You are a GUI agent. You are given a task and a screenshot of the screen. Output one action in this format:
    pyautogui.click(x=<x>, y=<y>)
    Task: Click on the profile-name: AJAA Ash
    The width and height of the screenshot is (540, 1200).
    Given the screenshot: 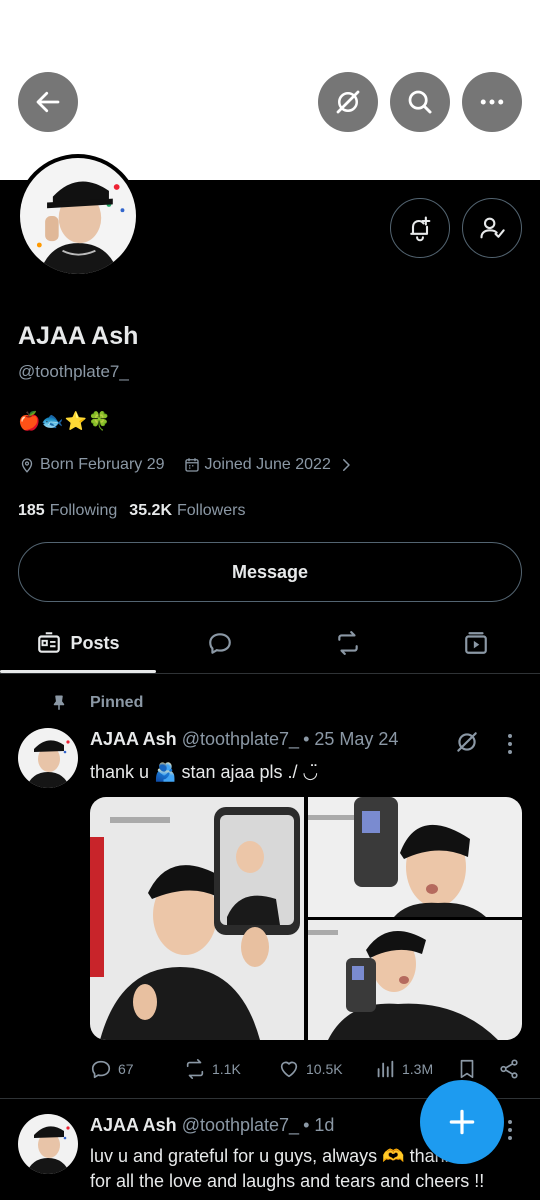 What is the action you would take?
    pyautogui.click(x=78, y=336)
    